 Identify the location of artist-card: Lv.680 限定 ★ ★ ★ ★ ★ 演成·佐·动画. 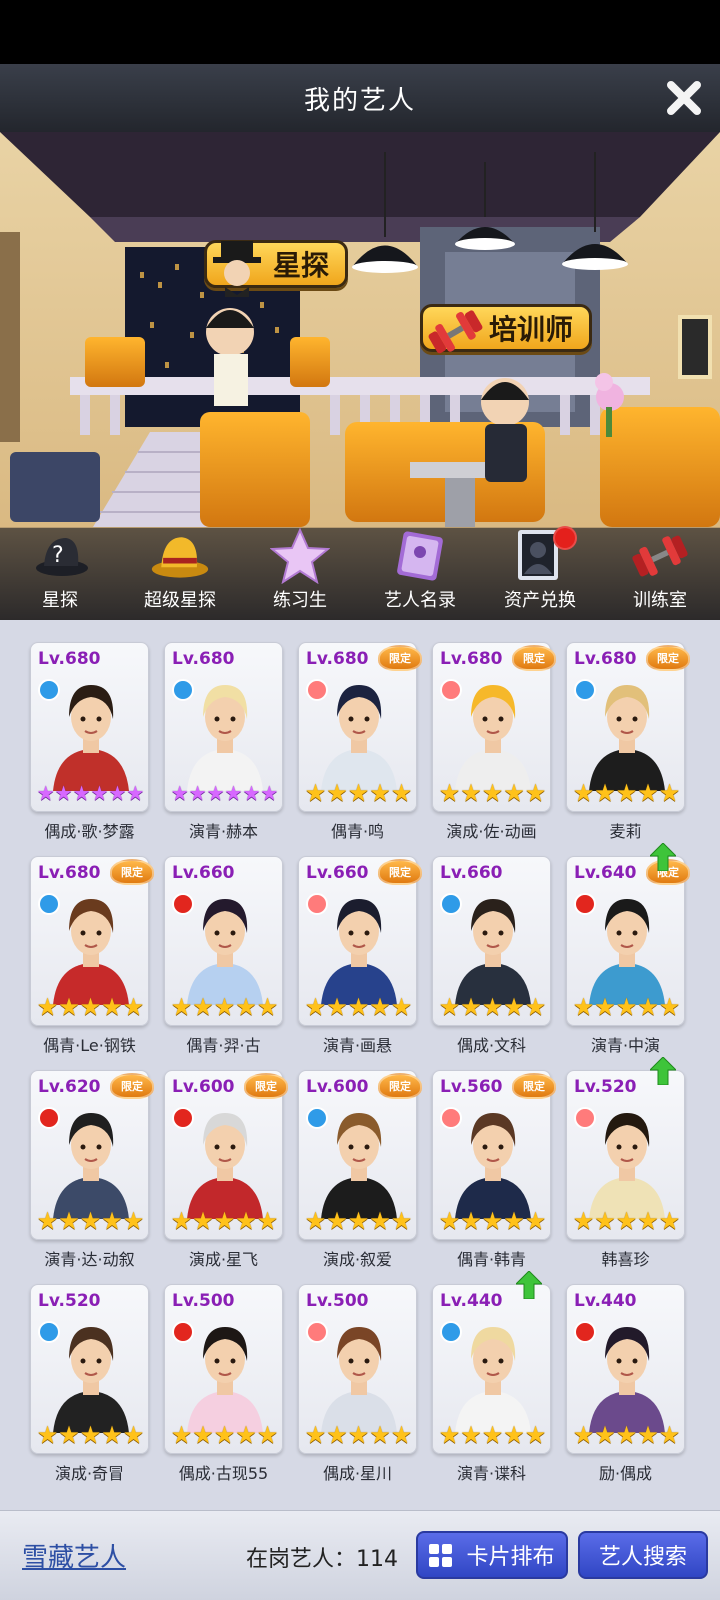
(494, 741).